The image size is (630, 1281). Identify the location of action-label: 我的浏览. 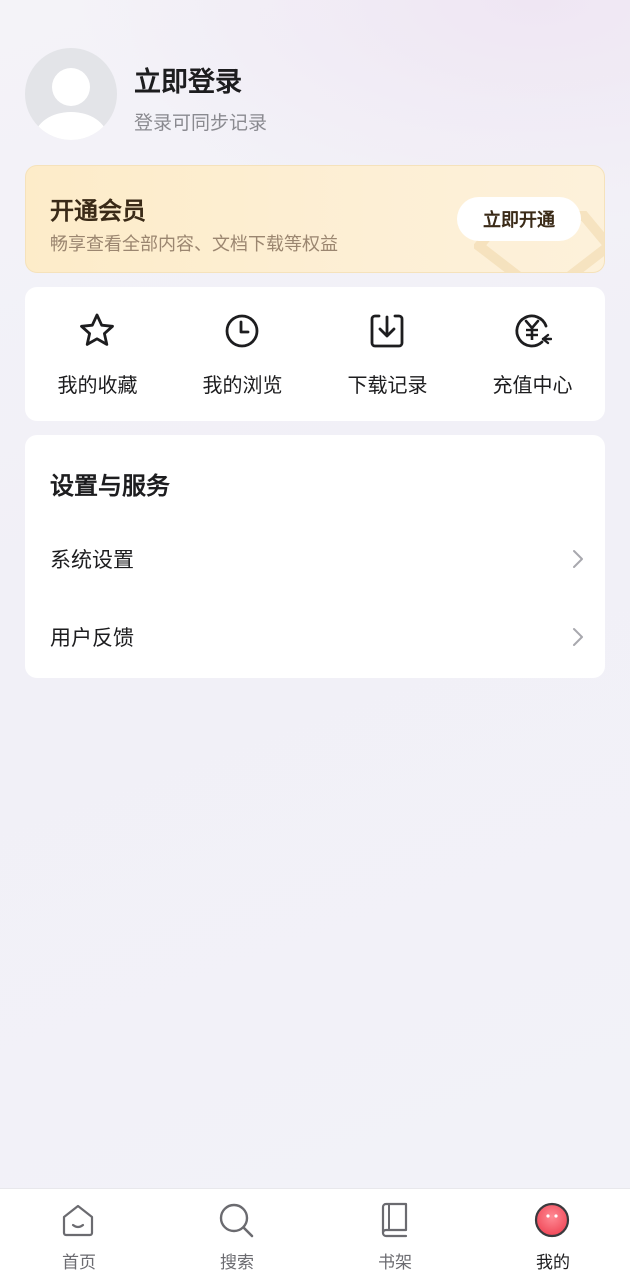
(242, 385).